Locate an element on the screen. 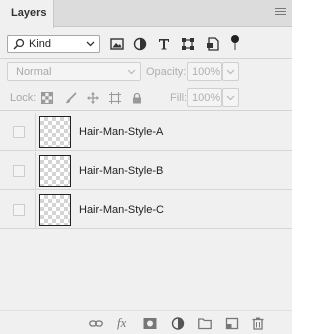 The image size is (320, 334). kind-filter-select: Kind is located at coordinates (53, 44).